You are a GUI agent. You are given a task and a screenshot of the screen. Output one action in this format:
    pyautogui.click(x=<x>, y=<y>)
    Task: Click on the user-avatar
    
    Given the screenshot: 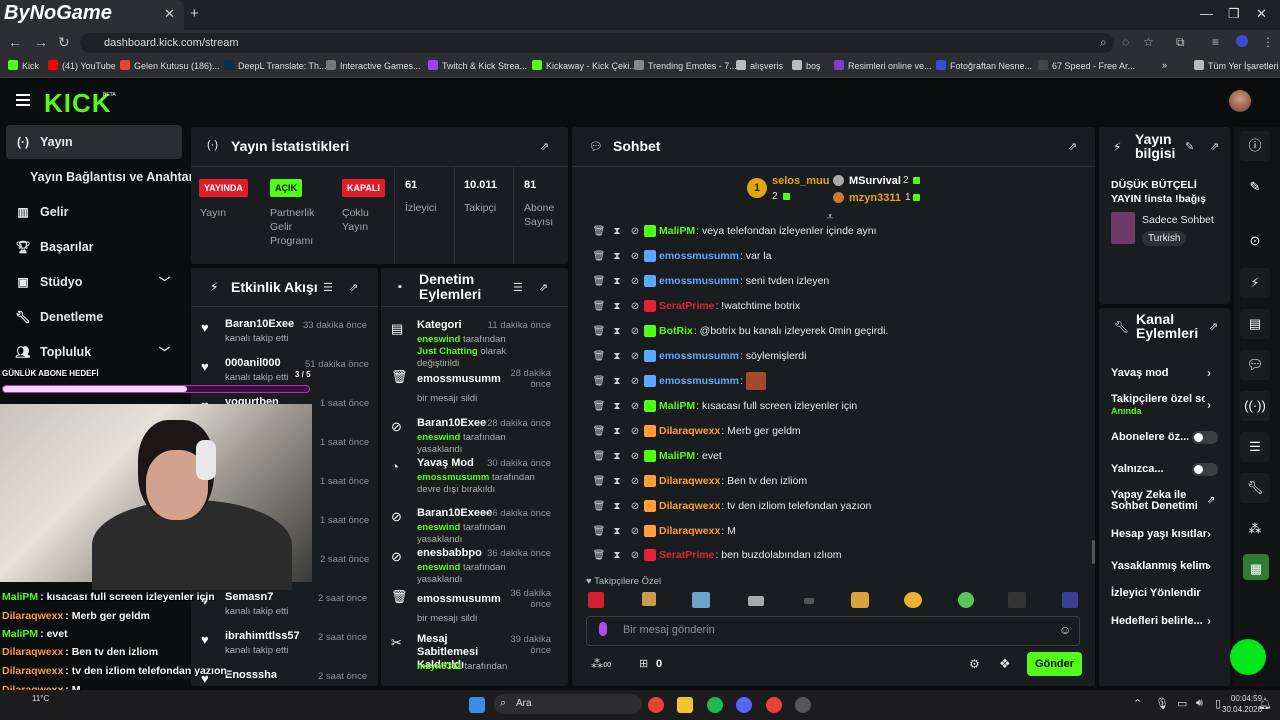 What is the action you would take?
    pyautogui.click(x=1240, y=101)
    